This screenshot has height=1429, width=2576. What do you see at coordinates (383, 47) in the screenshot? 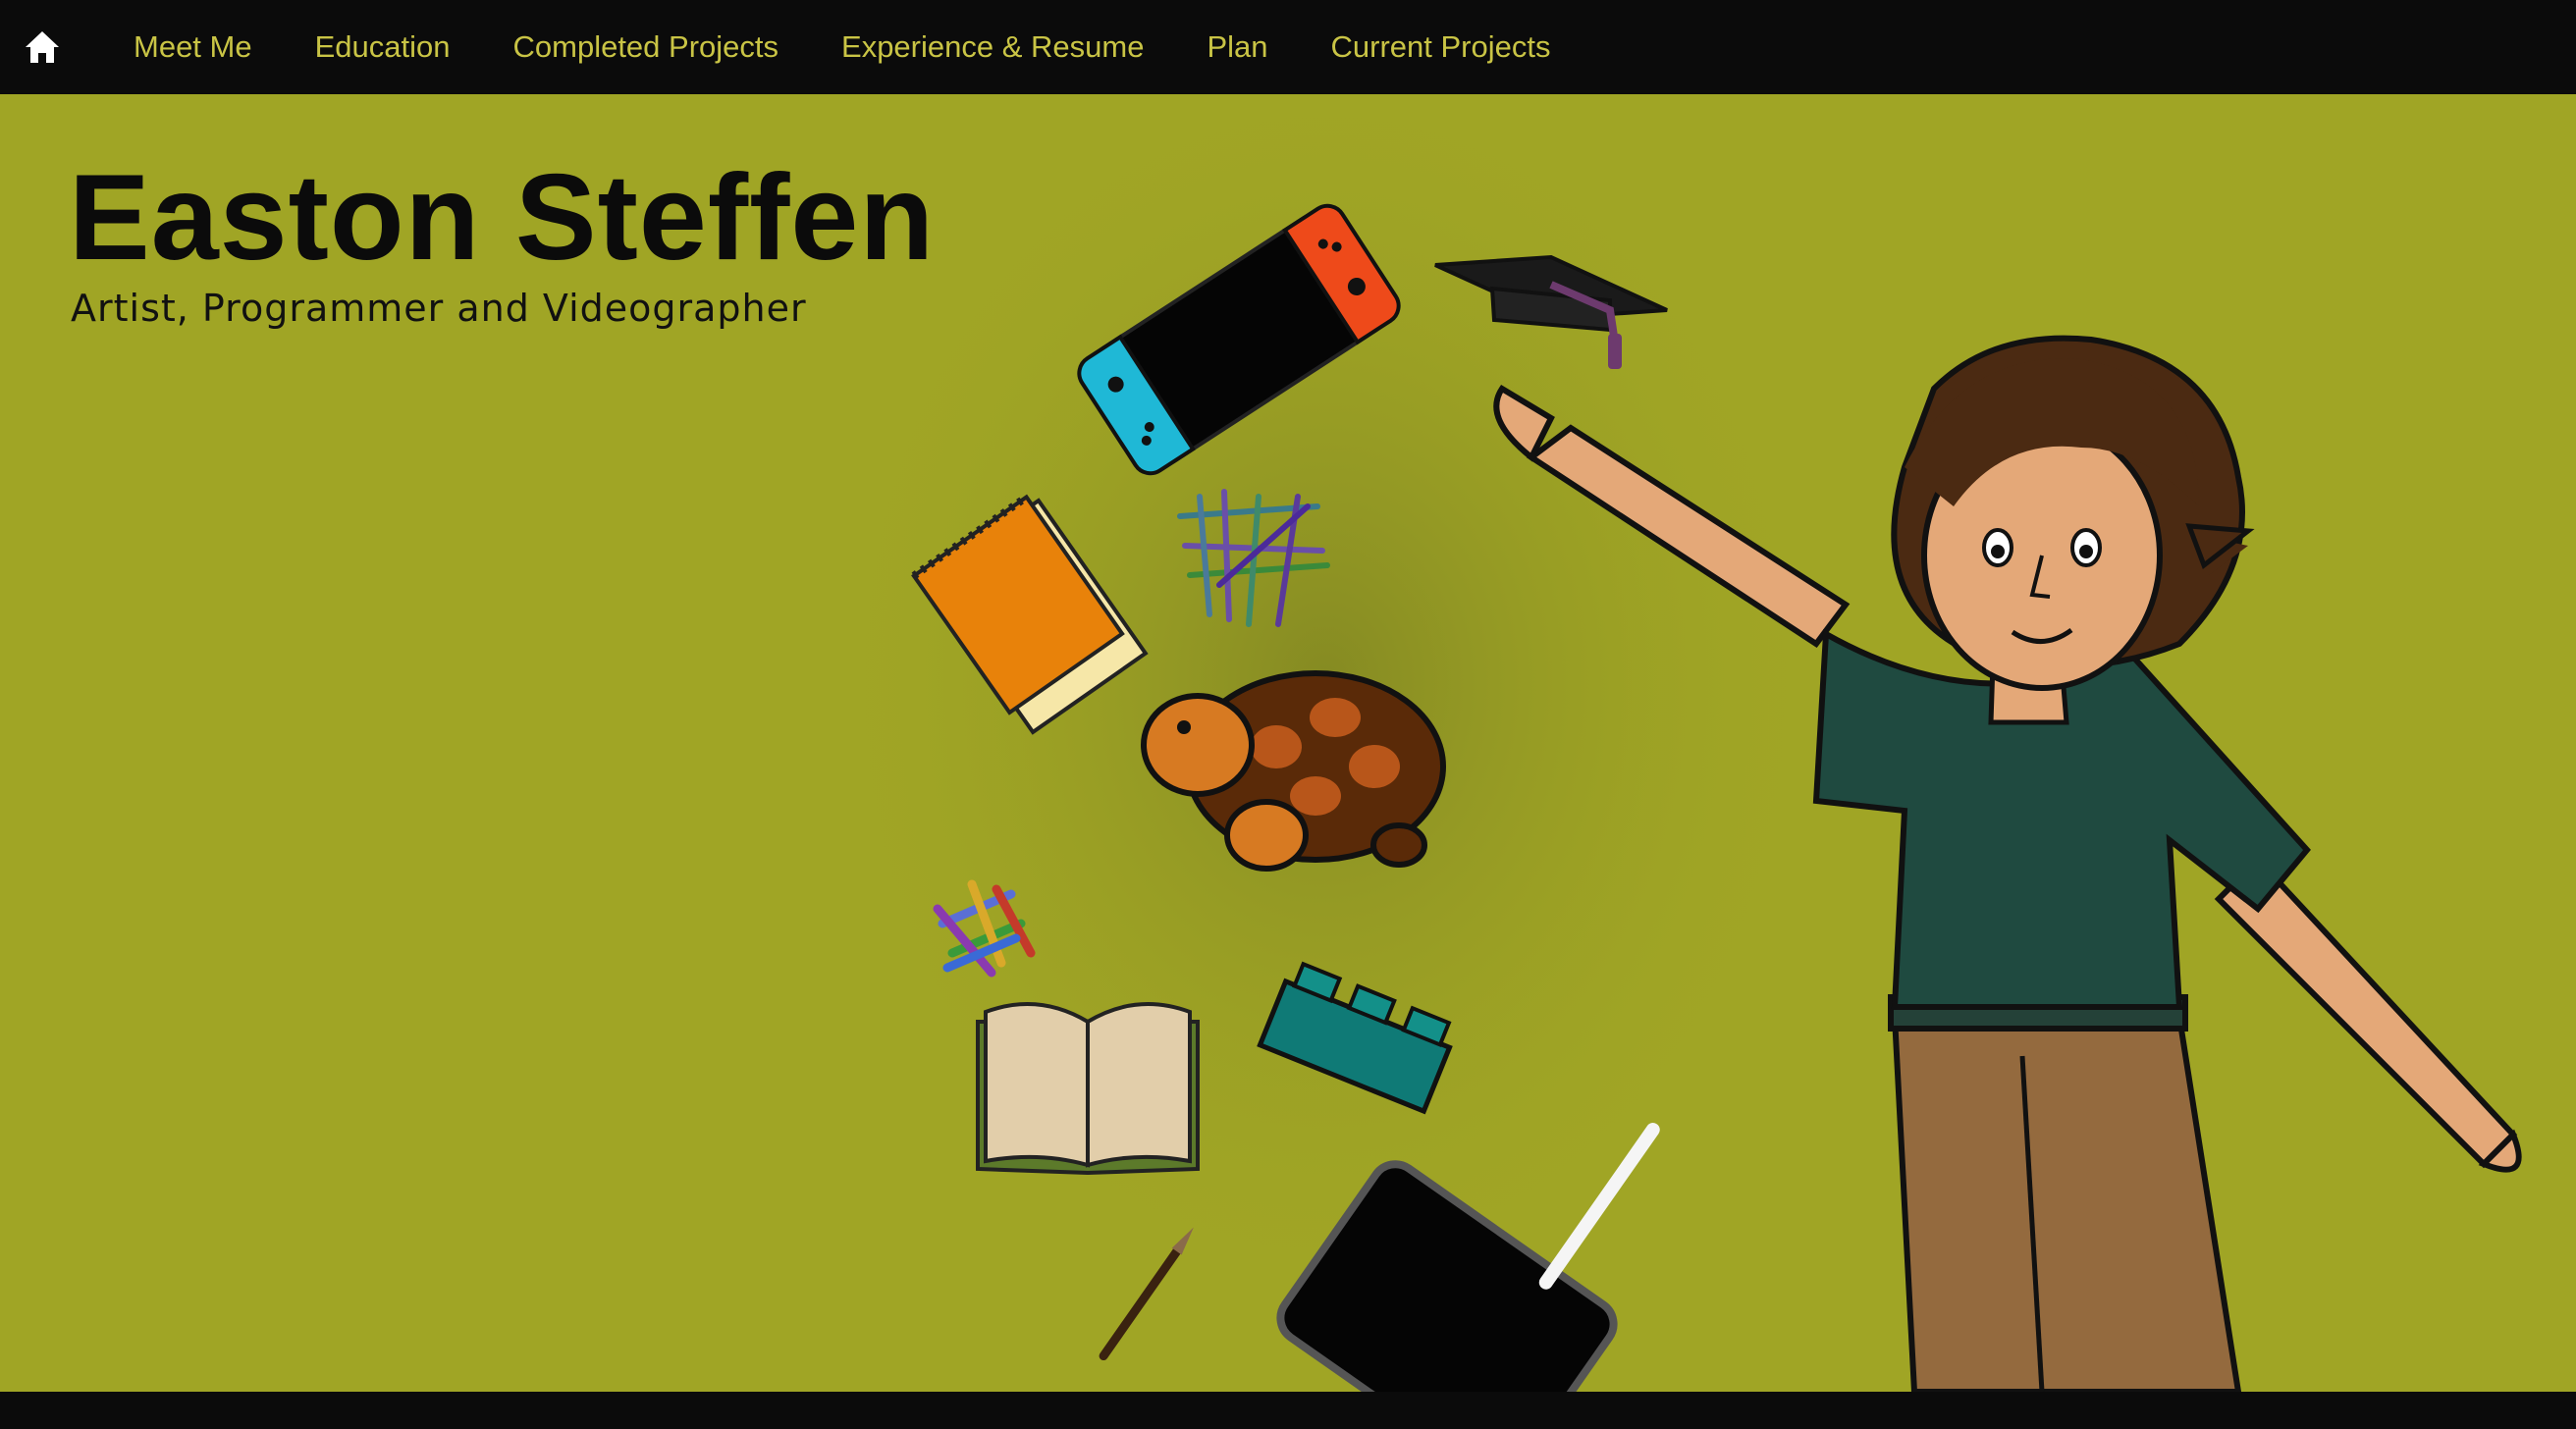
I see `nav-education: Education` at bounding box center [383, 47].